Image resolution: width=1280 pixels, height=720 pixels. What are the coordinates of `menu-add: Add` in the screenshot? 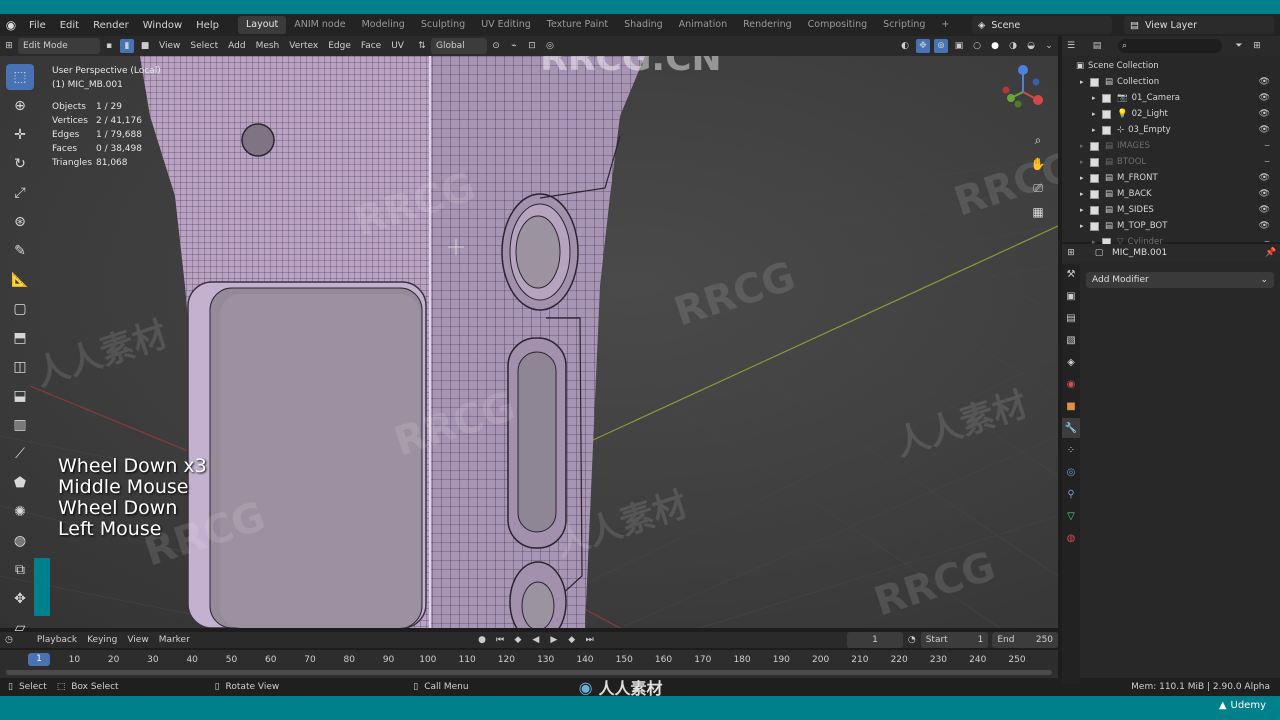 It's located at (236, 46).